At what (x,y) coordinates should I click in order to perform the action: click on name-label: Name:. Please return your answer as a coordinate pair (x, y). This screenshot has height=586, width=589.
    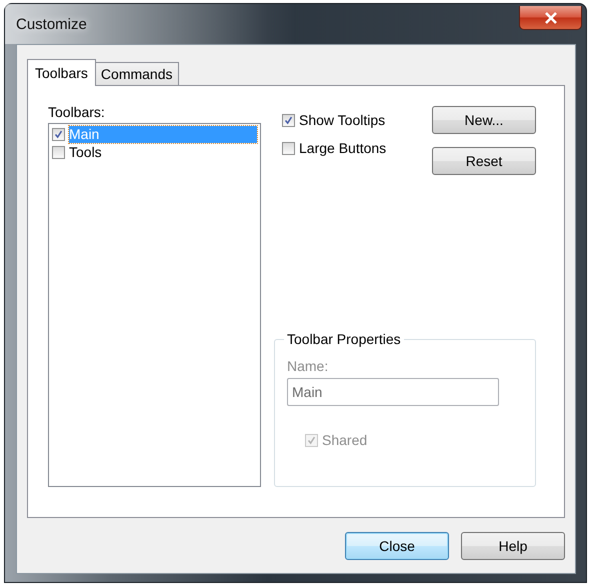
    Looking at the image, I should click on (307, 366).